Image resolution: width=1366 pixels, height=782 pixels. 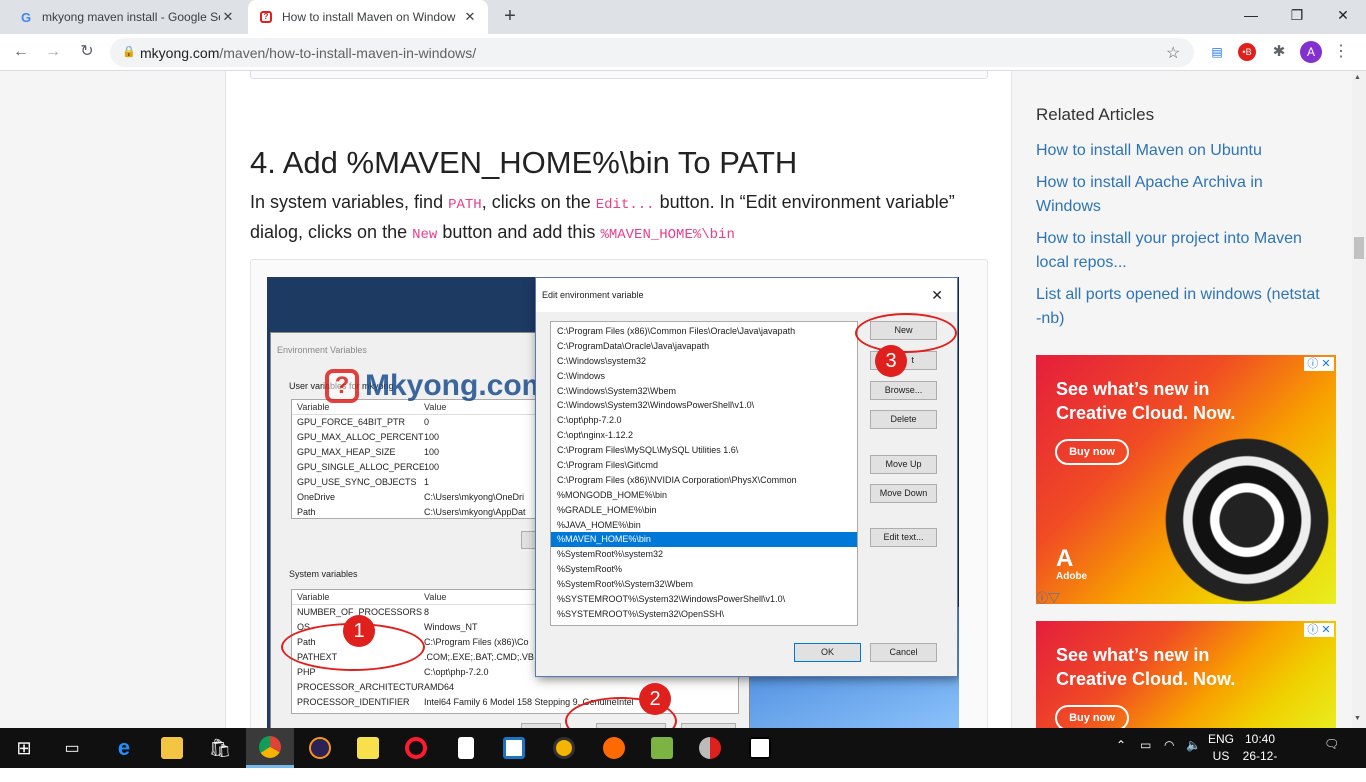 What do you see at coordinates (614, 748) in the screenshot?
I see `taskbar-sublime` at bounding box center [614, 748].